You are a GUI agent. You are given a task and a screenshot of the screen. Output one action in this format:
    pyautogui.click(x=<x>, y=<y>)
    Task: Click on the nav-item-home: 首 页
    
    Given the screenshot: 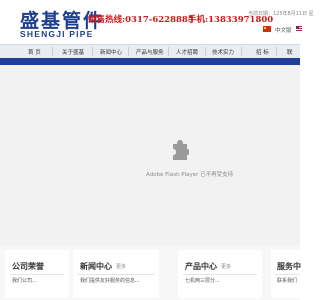 What is the action you would take?
    pyautogui.click(x=34, y=52)
    